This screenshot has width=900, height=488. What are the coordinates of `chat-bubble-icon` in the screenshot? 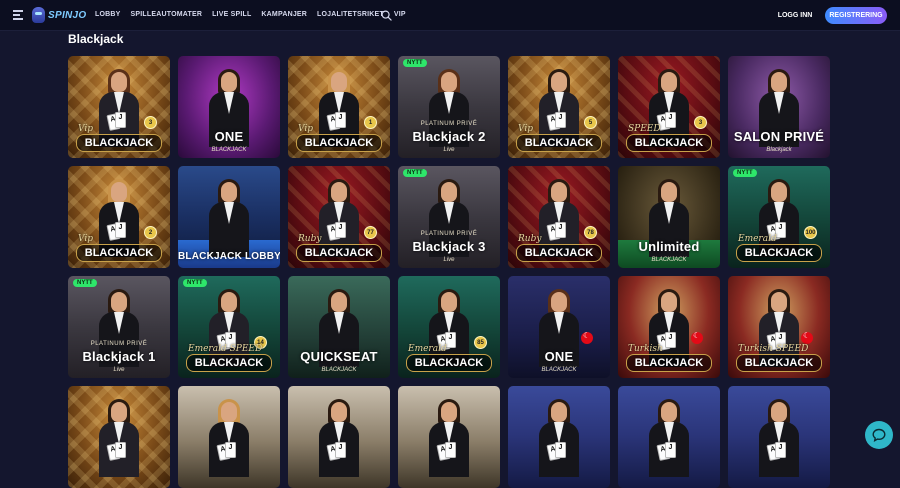 It's located at (879, 435).